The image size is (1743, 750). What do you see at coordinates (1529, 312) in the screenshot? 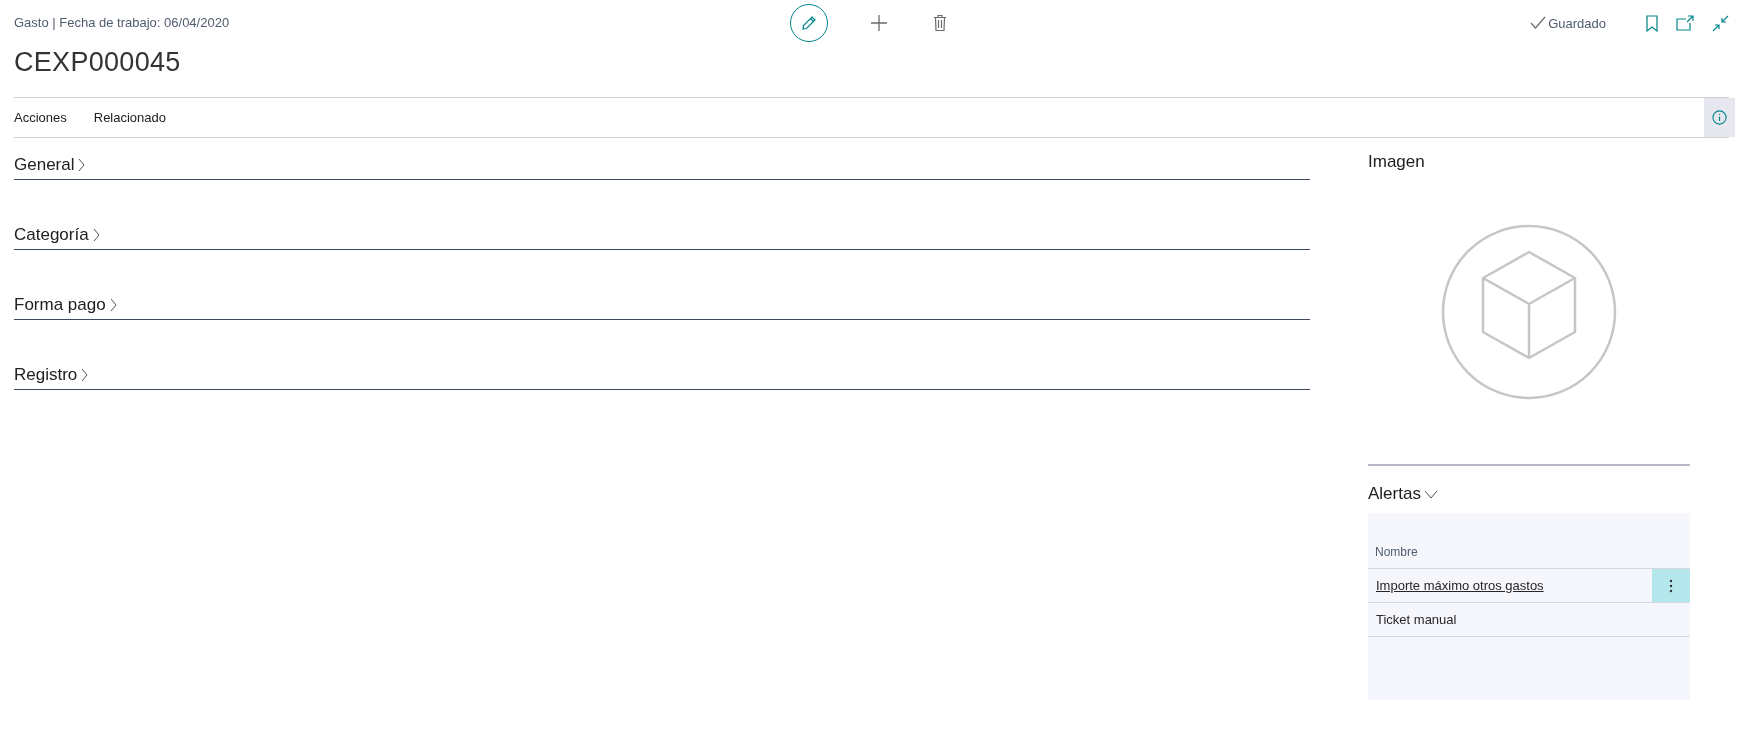
I see `cube-placeholder-icon` at bounding box center [1529, 312].